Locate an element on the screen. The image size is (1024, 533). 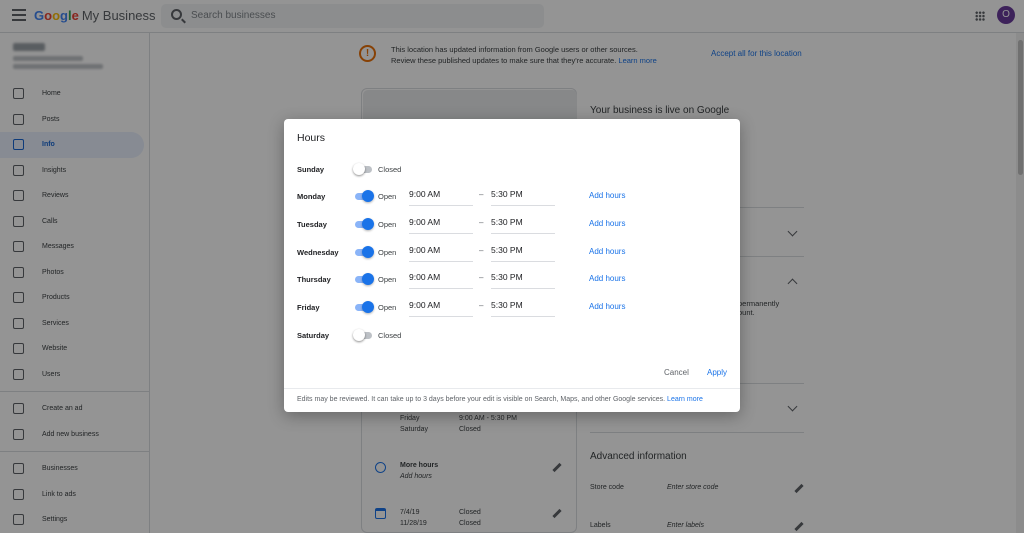
wednesday-opens-at-field: 9:00 AM is located at coordinates (441, 252).